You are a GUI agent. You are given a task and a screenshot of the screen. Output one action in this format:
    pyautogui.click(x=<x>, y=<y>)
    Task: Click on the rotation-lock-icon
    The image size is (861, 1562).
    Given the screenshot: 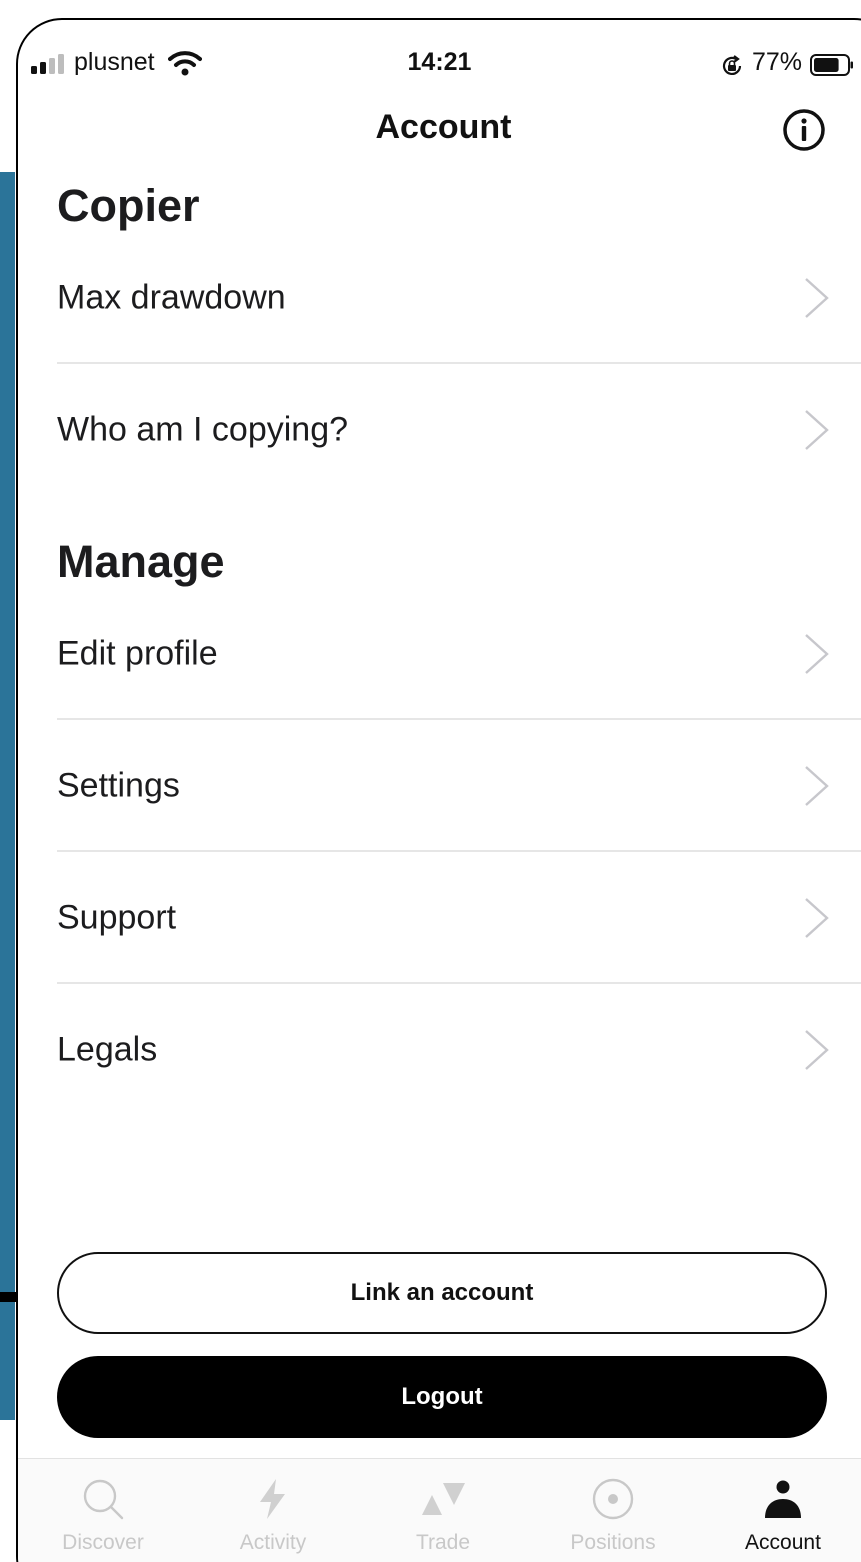 What is the action you would take?
    pyautogui.click(x=732, y=65)
    